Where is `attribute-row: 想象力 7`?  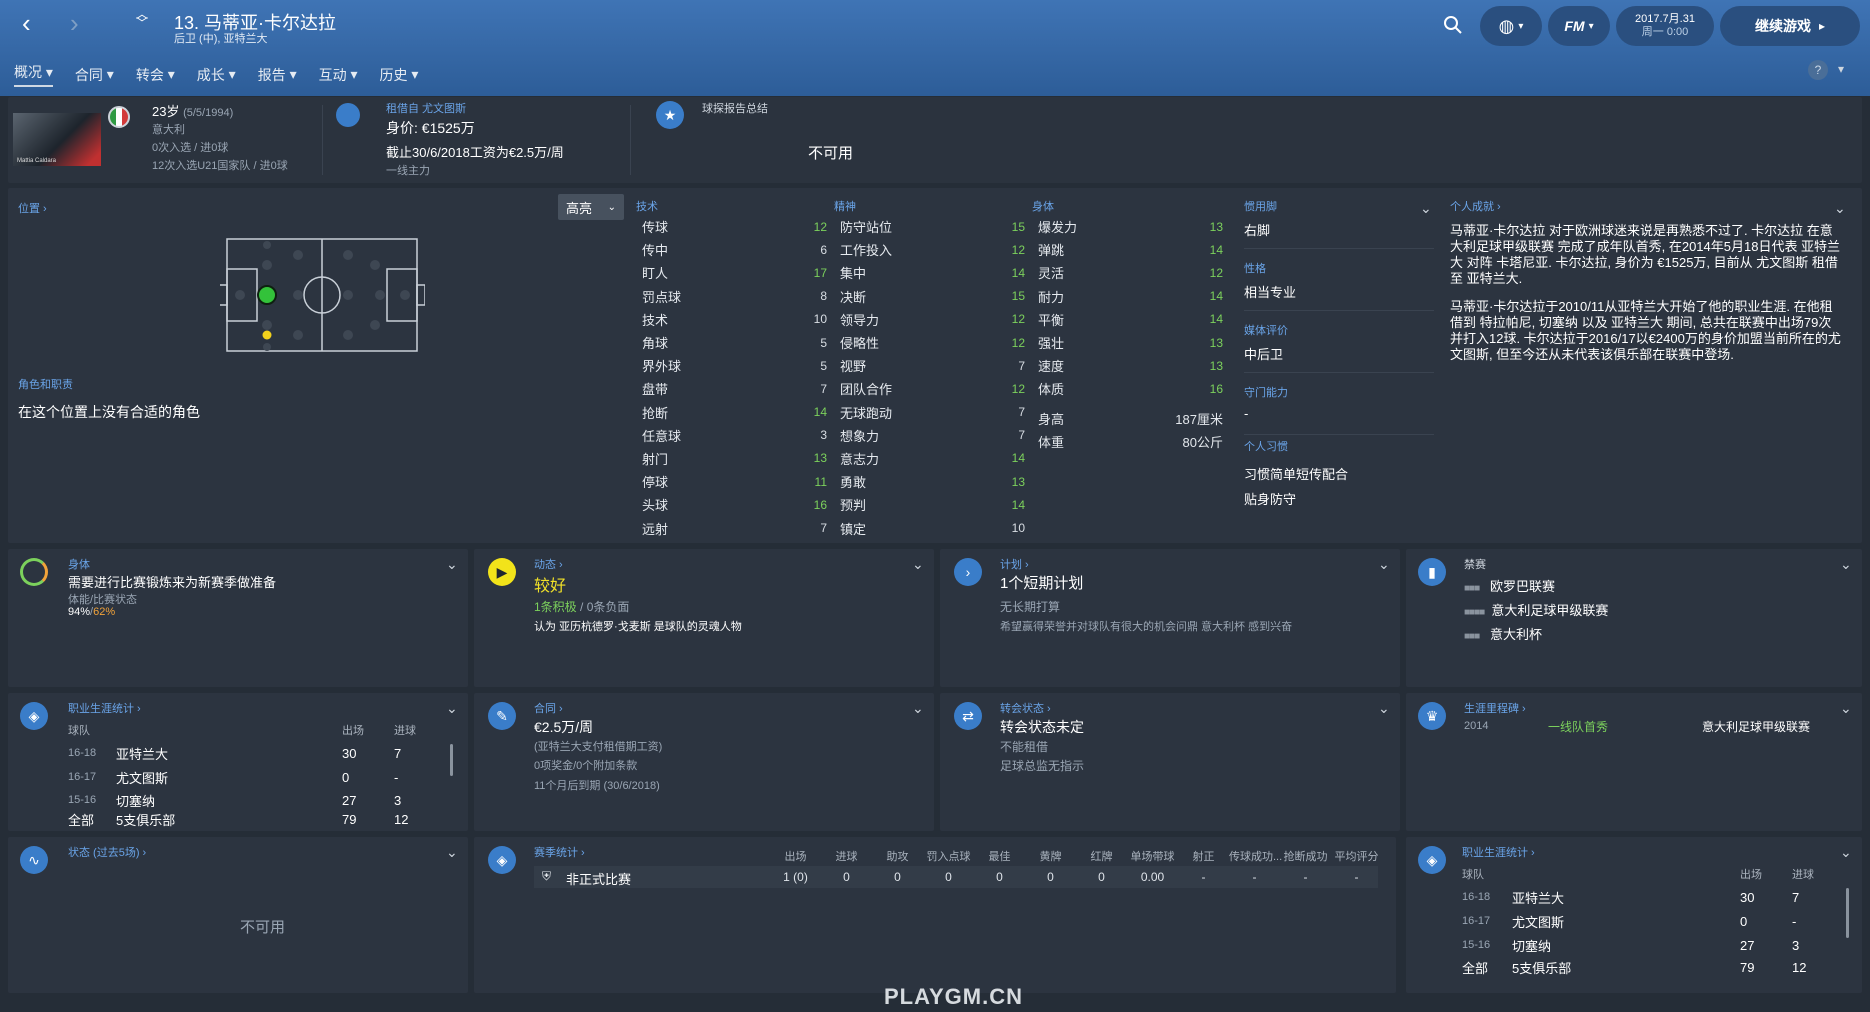
attribute-row: 想象力 7 is located at coordinates (932, 435).